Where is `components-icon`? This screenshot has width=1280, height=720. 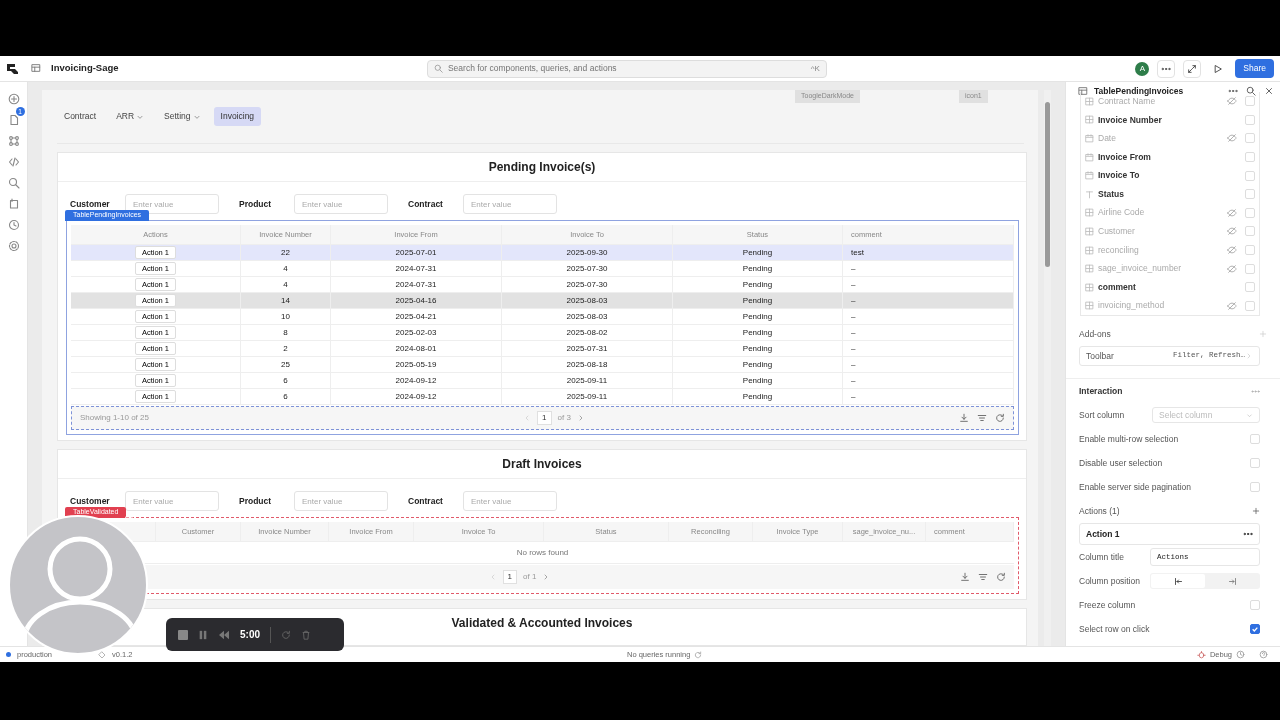 components-icon is located at coordinates (13, 140).